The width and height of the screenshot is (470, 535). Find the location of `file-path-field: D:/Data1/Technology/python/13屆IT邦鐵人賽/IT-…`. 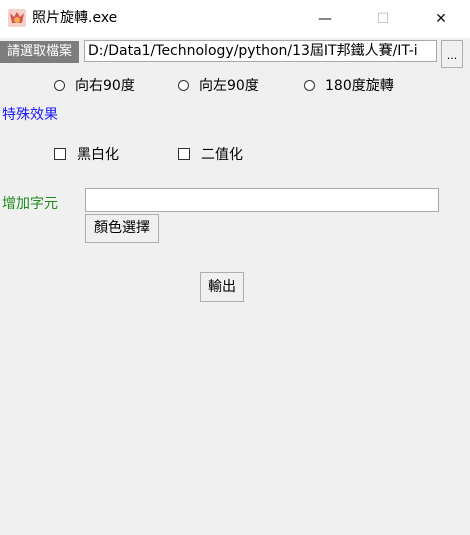

file-path-field: D:/Data1/Technology/python/13屆IT邦鐵人賽/IT-… is located at coordinates (260, 51).